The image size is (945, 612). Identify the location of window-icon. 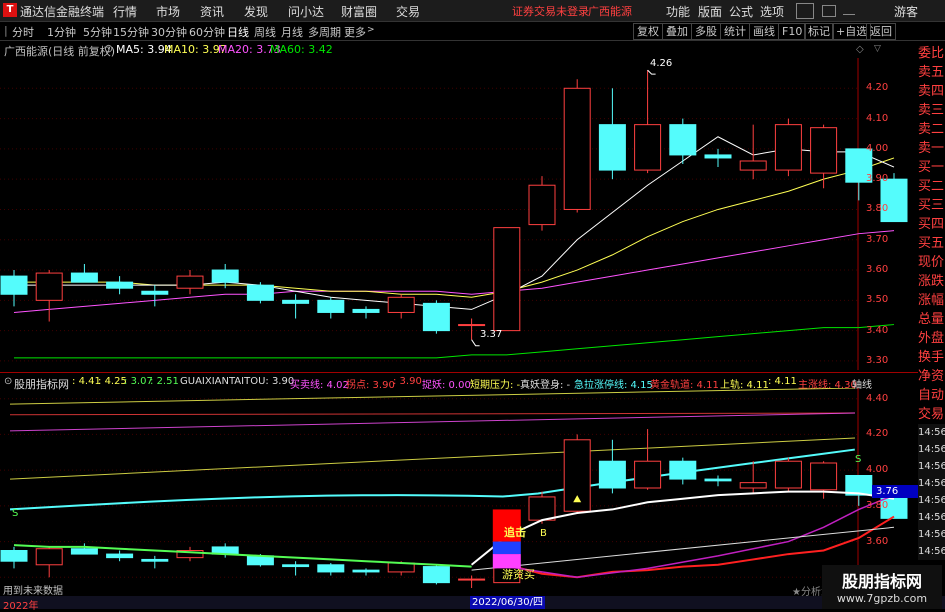
(805, 11).